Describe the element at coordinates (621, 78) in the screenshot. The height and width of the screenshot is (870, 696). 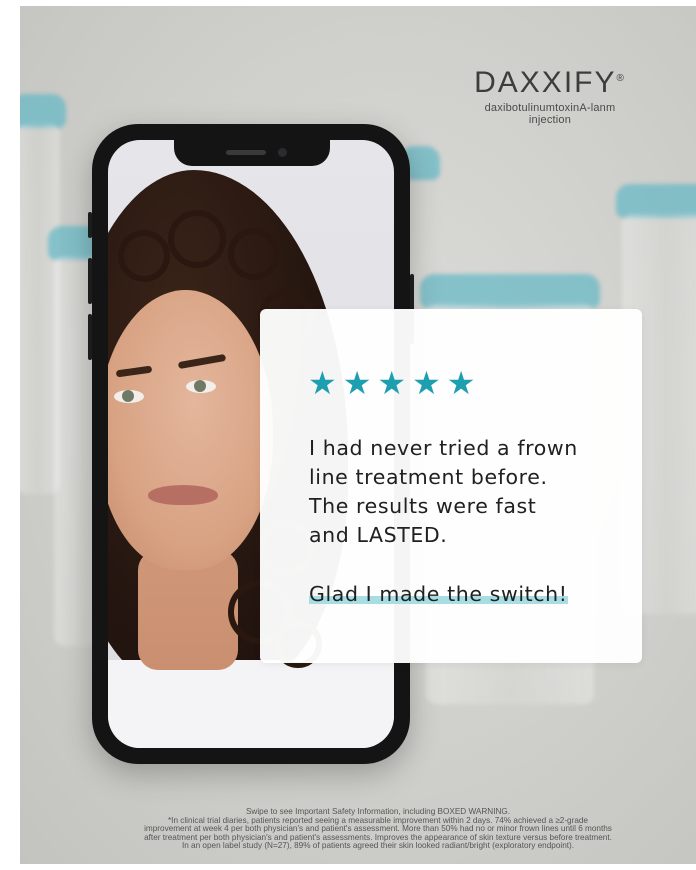
I see `registered-mark: ®` at that location.